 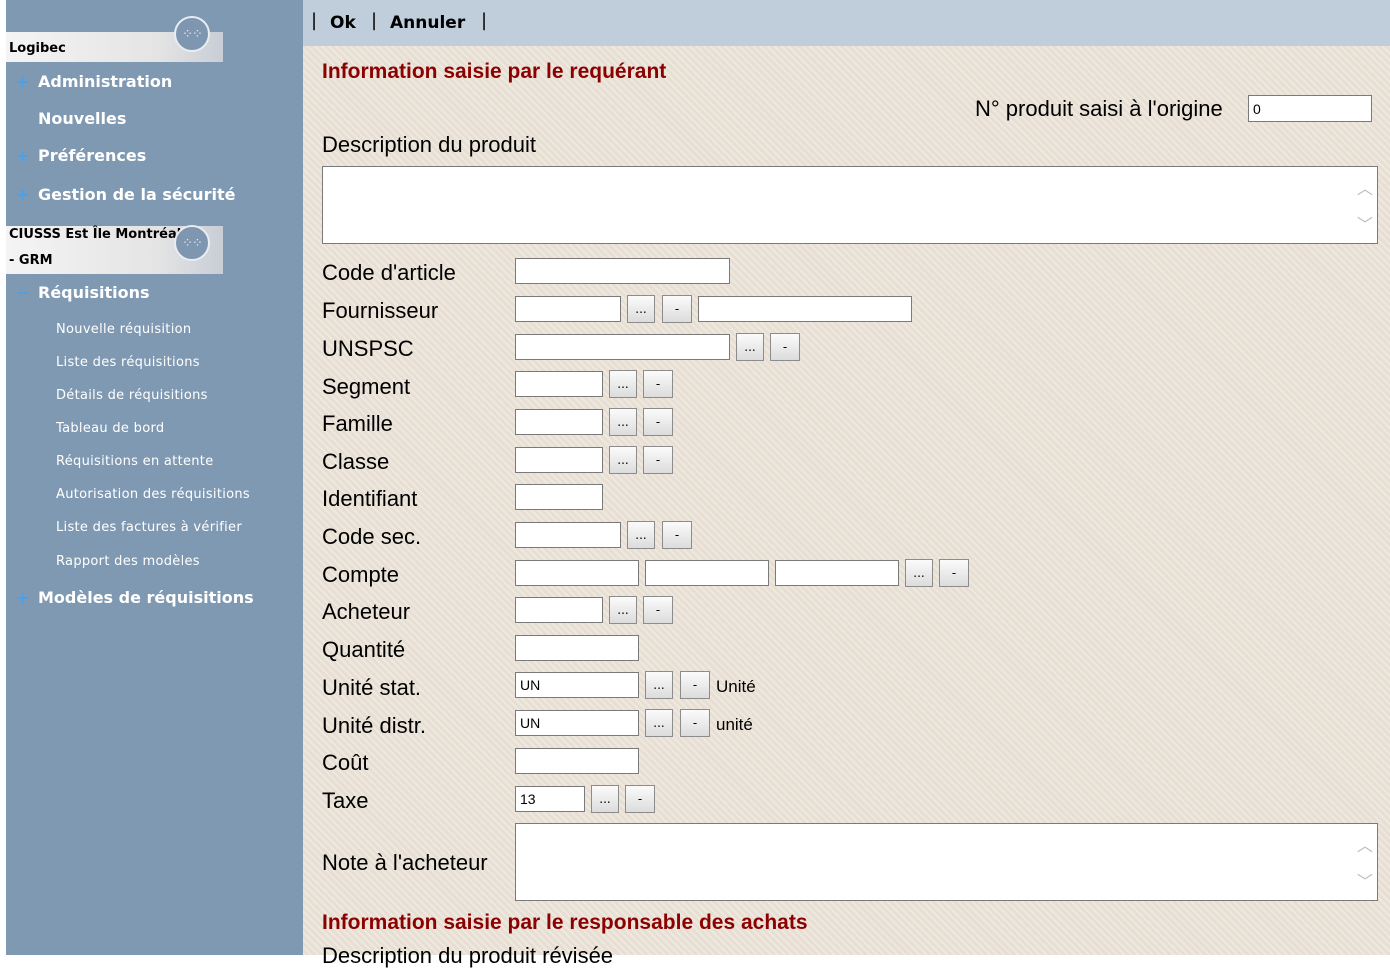 What do you see at coordinates (550, 799) in the screenshot?
I see `taxe-input` at bounding box center [550, 799].